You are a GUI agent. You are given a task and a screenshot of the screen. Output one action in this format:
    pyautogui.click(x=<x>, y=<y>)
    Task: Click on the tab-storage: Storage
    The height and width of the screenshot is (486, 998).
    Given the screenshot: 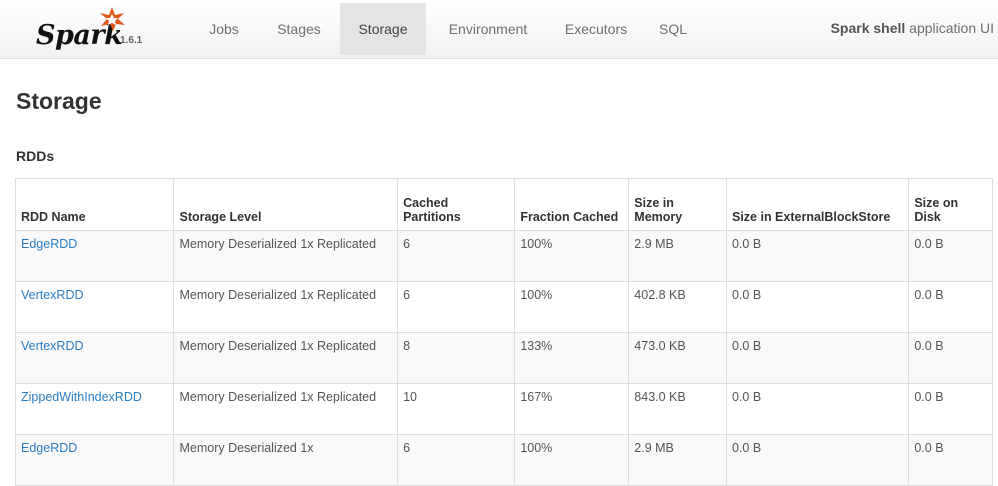 What is the action you would take?
    pyautogui.click(x=383, y=29)
    